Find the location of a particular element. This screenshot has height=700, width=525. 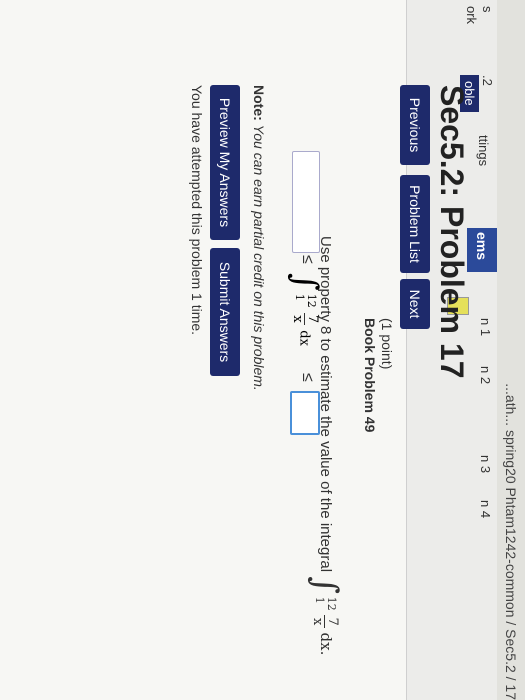

answer-integral-lower: 1 is located at coordinates (299, 297).